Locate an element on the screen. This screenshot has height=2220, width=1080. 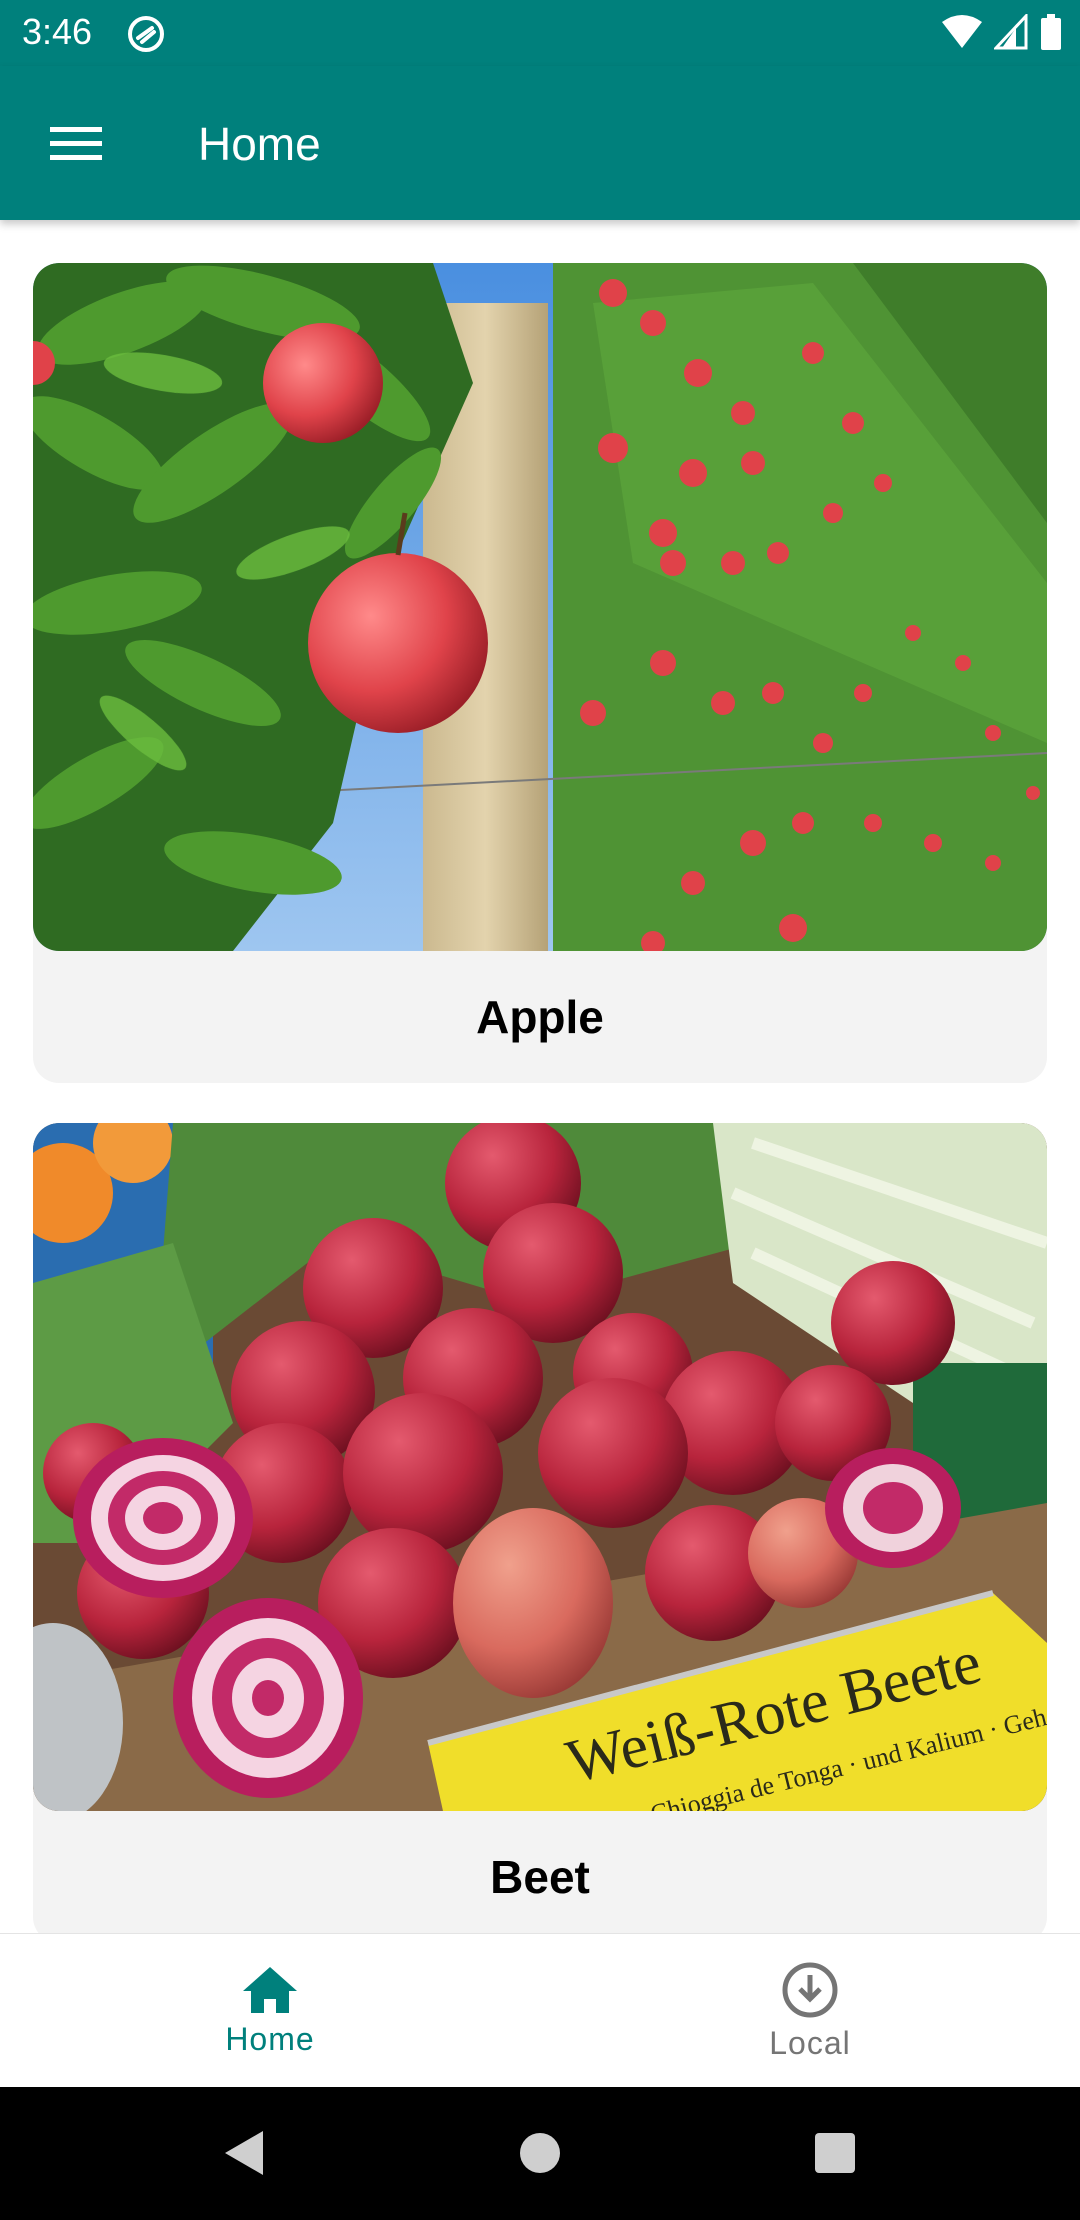
hamburger-menu-icon is located at coordinates (76, 143).